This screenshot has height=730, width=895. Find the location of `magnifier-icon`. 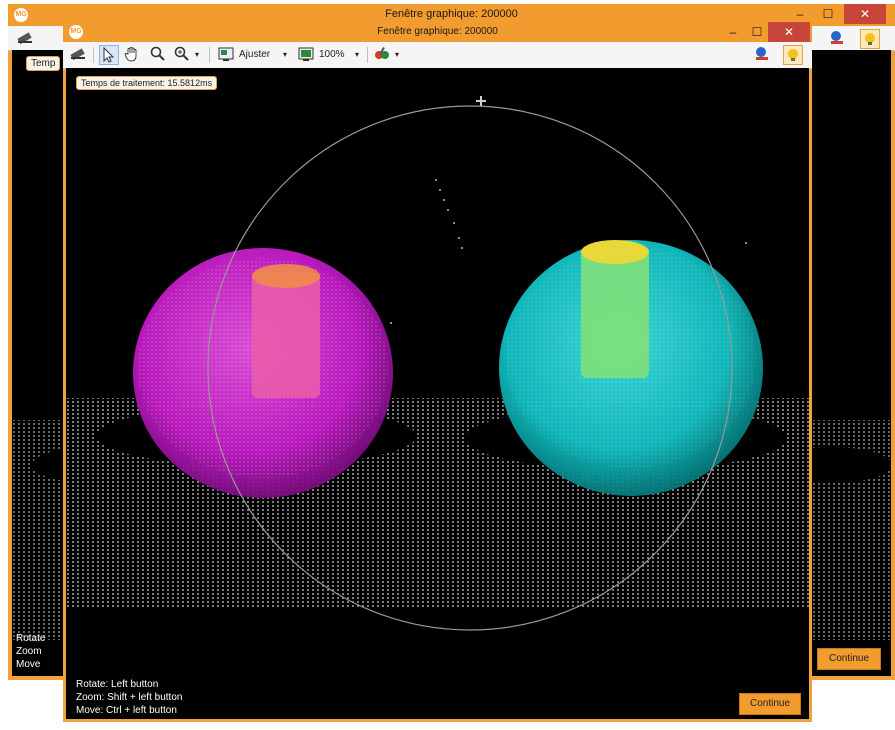

magnifier-icon is located at coordinates (158, 55).